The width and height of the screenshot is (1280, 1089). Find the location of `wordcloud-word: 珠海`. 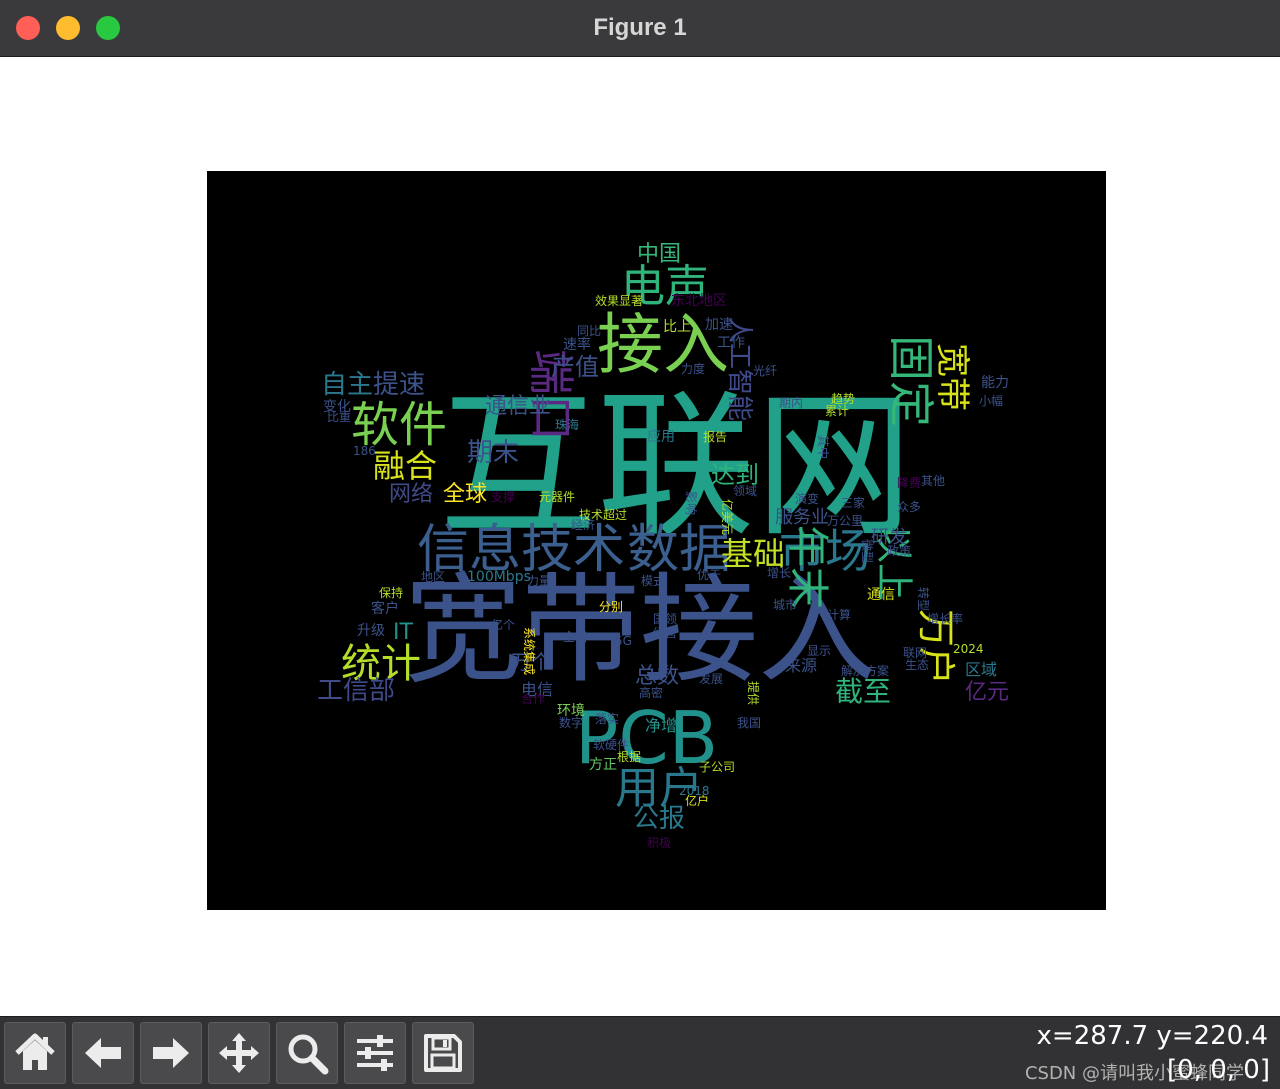

wordcloud-word: 珠海 is located at coordinates (567, 424).